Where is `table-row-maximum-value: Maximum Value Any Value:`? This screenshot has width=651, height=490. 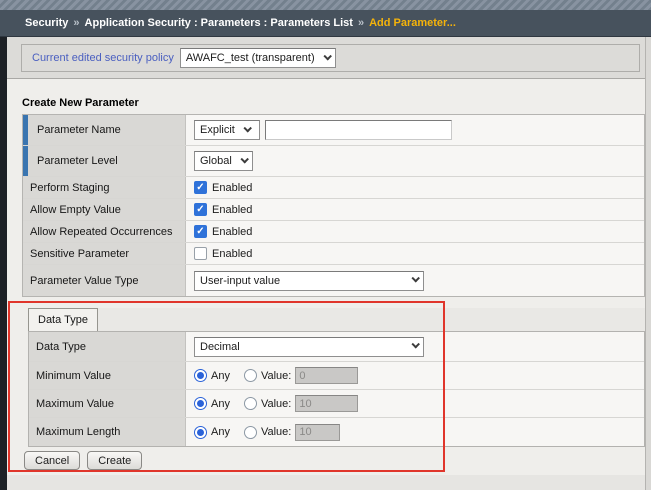 table-row-maximum-value: Maximum Value Any Value: is located at coordinates (336, 404).